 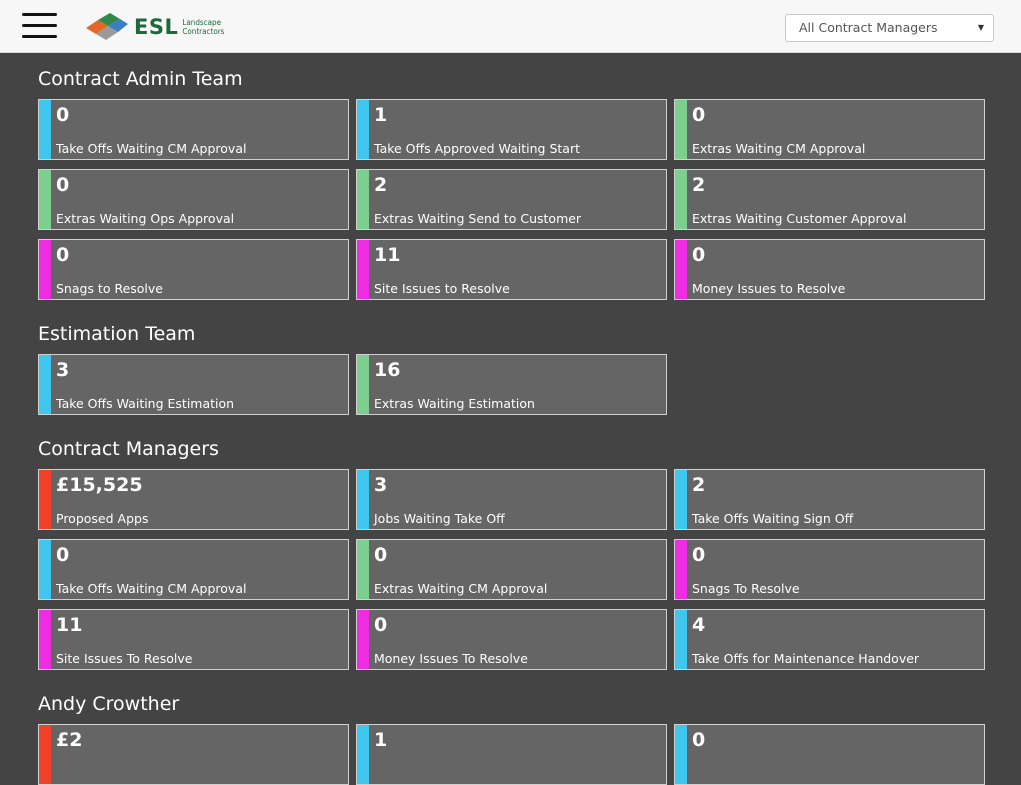 What do you see at coordinates (511, 269) in the screenshot?
I see `dashboard-tile: 11 Site Issues to Resolve` at bounding box center [511, 269].